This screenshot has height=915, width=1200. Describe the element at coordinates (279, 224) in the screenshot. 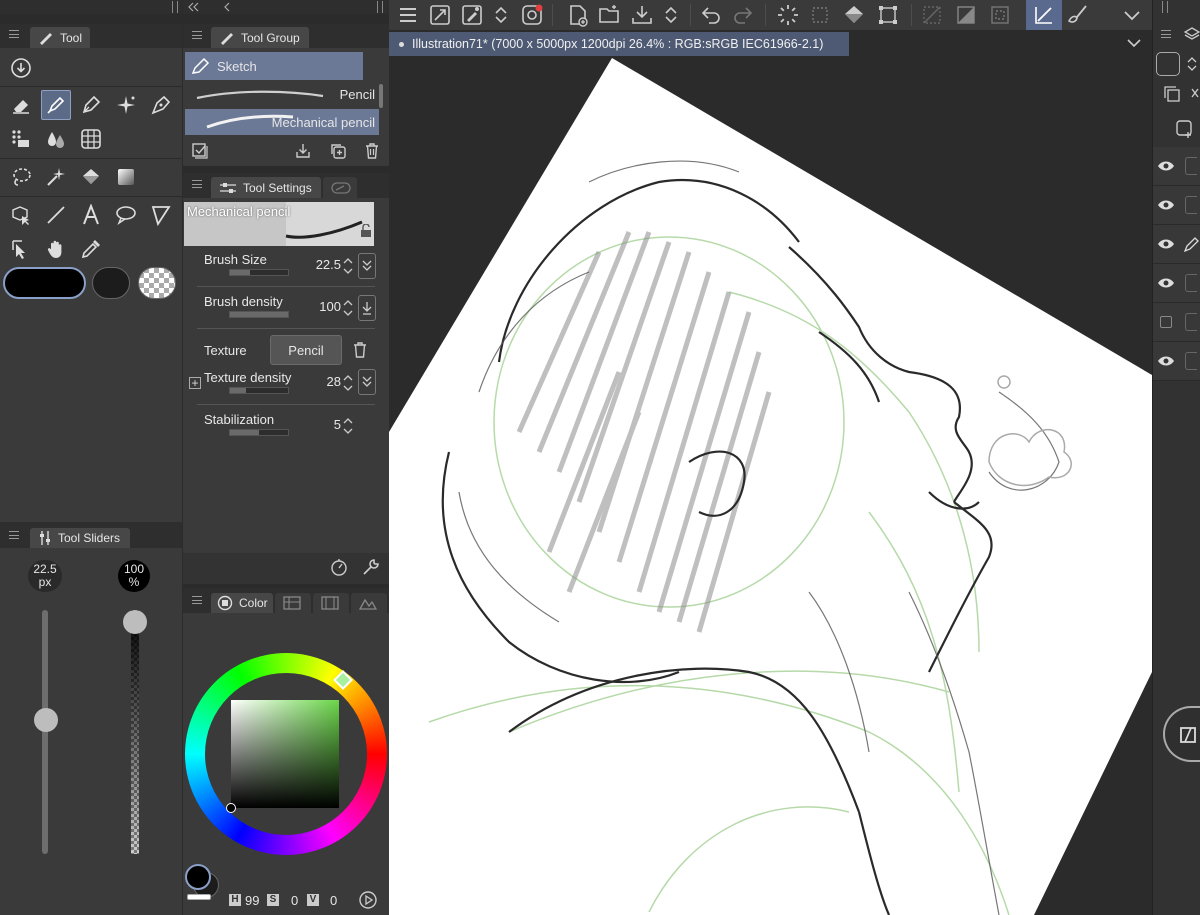

I see `brush-preset-preview: Mechanical pencil` at that location.